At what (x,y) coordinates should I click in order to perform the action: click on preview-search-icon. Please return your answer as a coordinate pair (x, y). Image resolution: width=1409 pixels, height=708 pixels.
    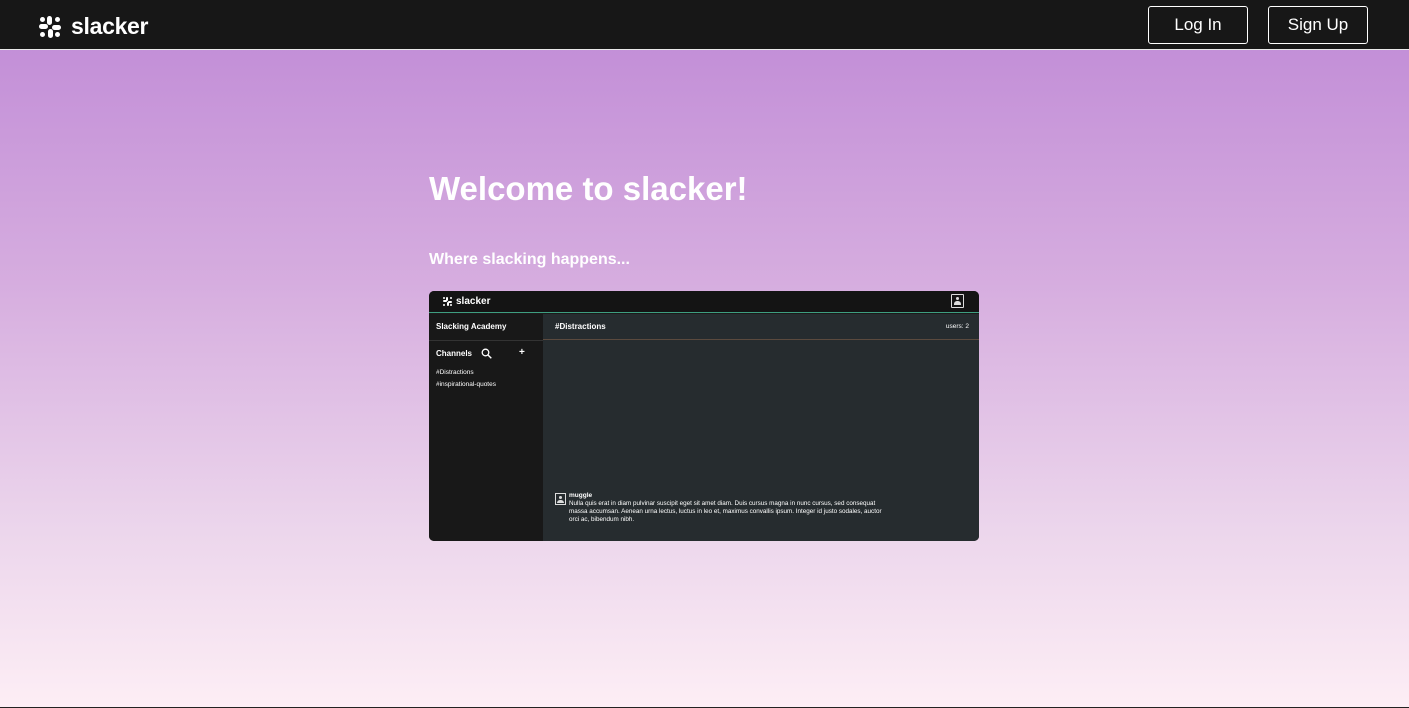
    Looking at the image, I should click on (486, 353).